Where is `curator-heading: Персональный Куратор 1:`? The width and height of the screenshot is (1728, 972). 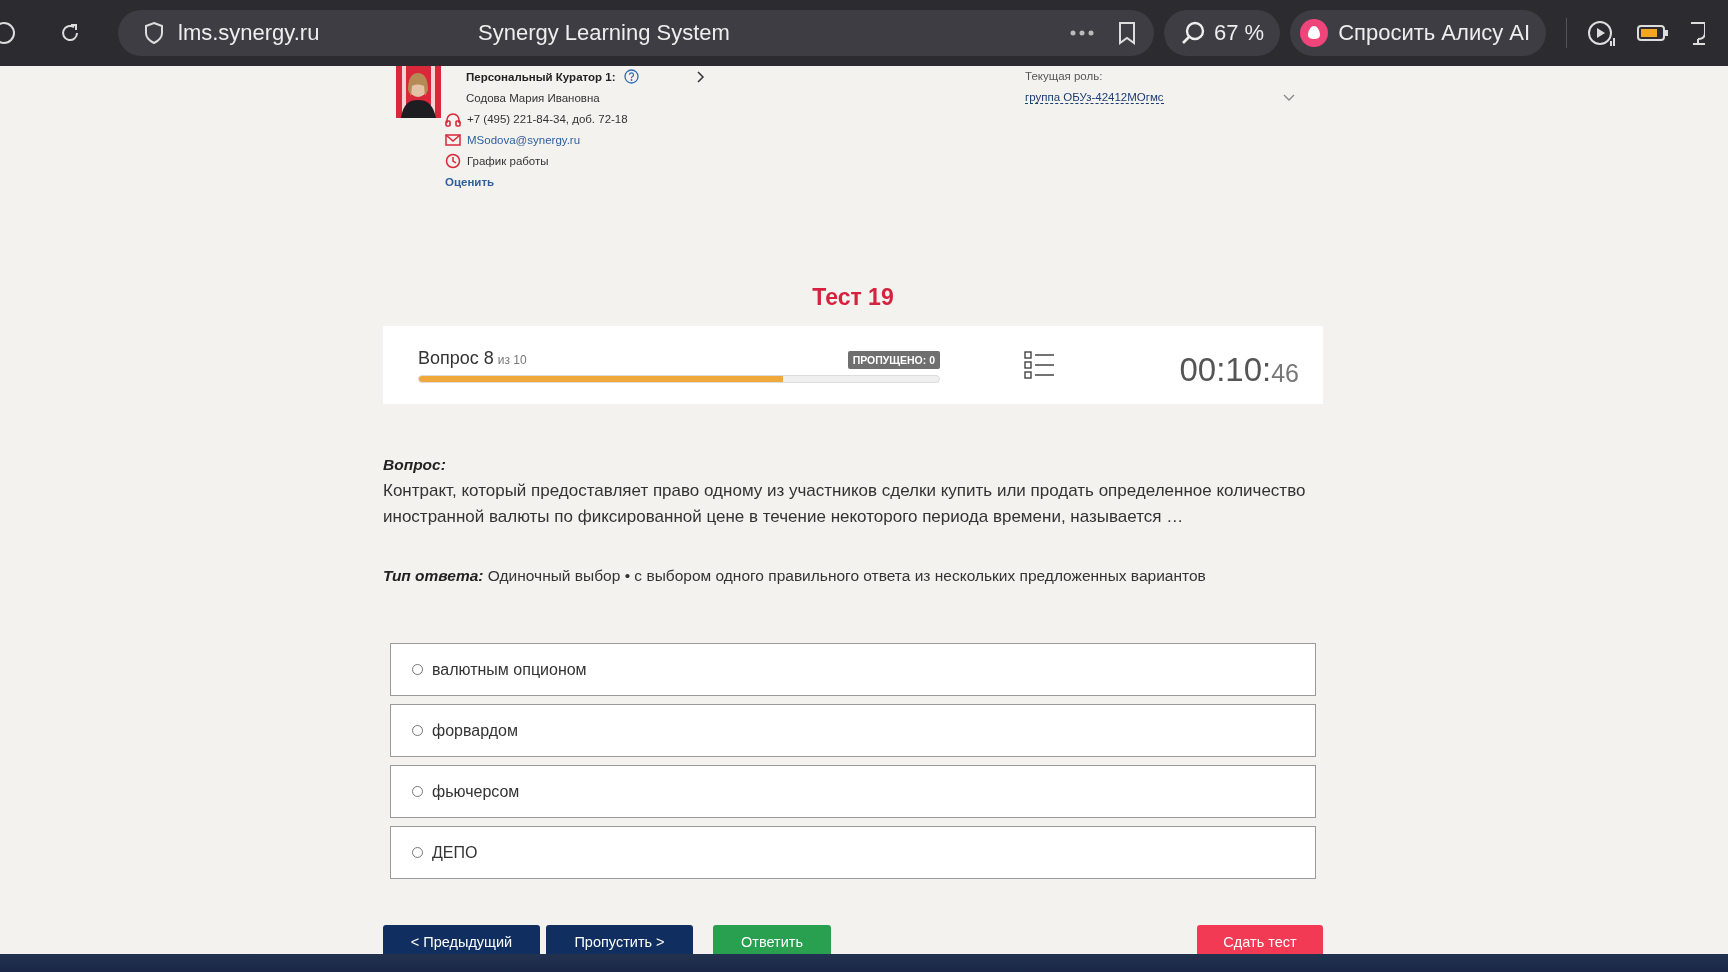 curator-heading: Персональный Куратор 1: is located at coordinates (541, 76).